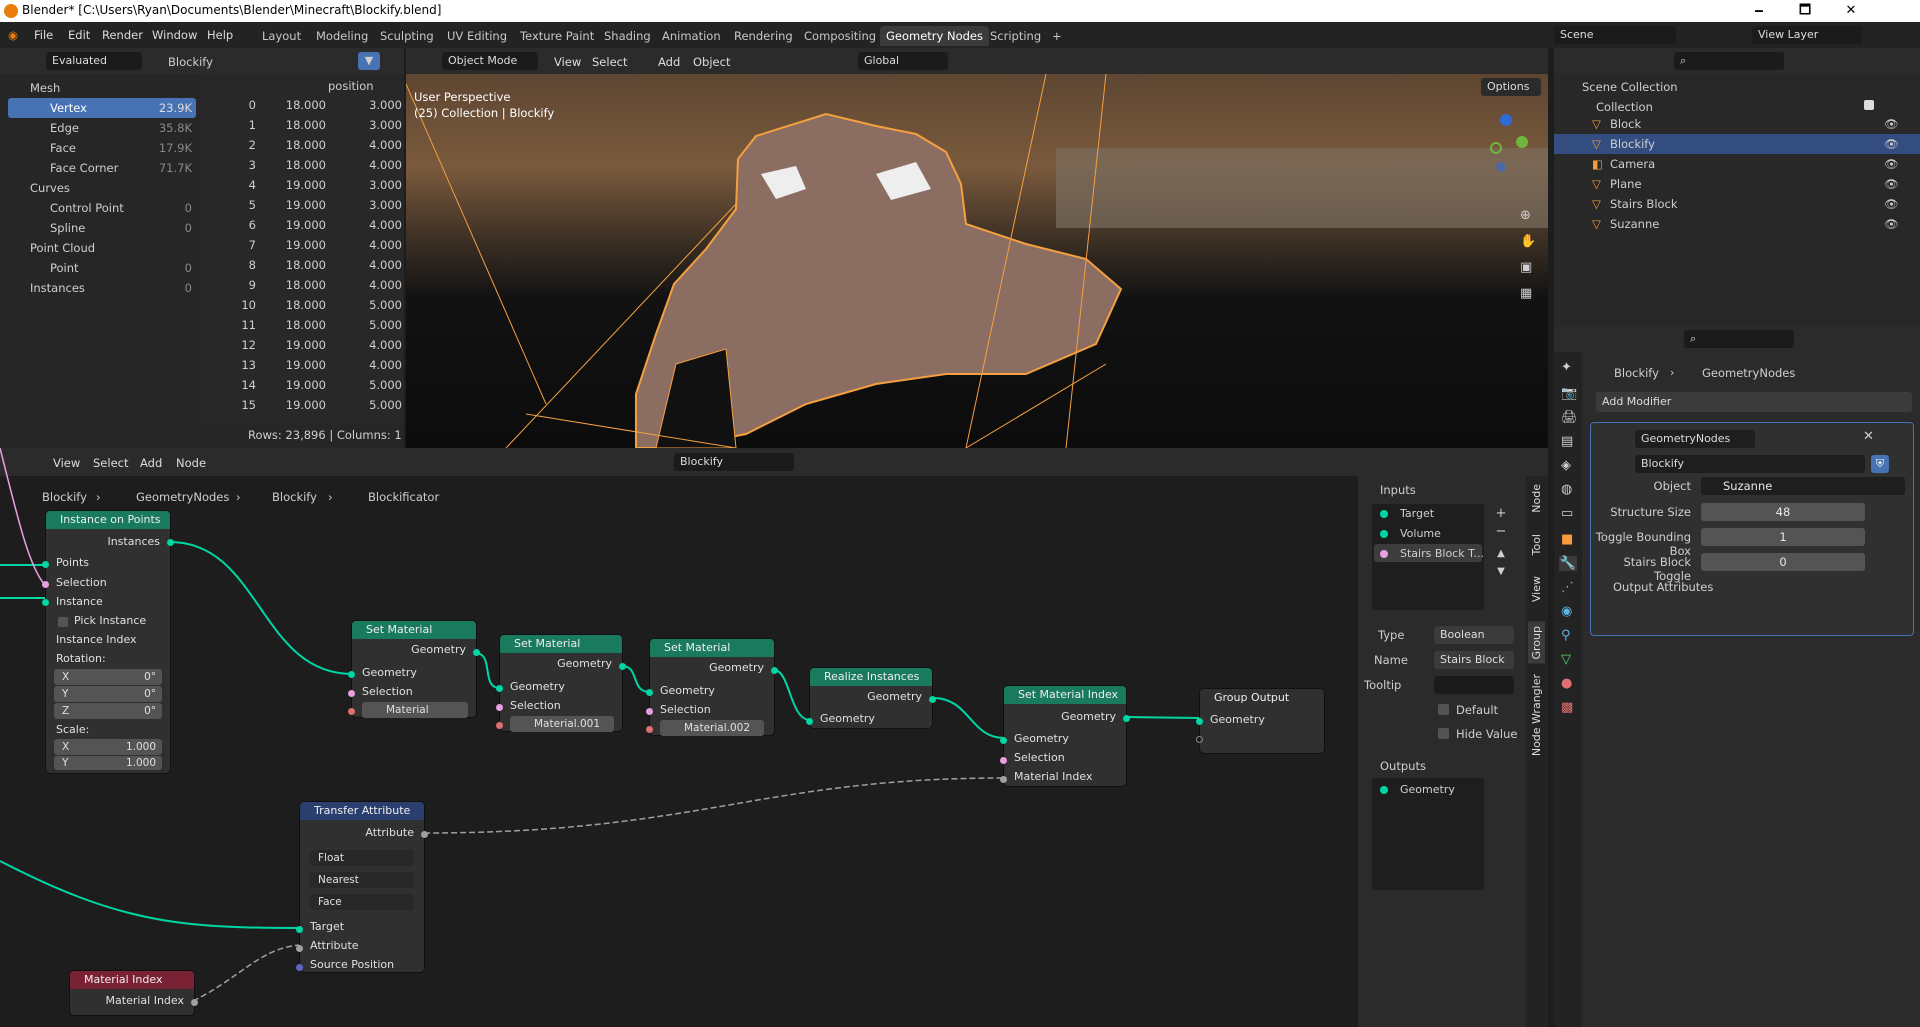 The image size is (1920, 1027). Describe the element at coordinates (1501, 531) in the screenshot. I see `remove-input-icon: −` at that location.